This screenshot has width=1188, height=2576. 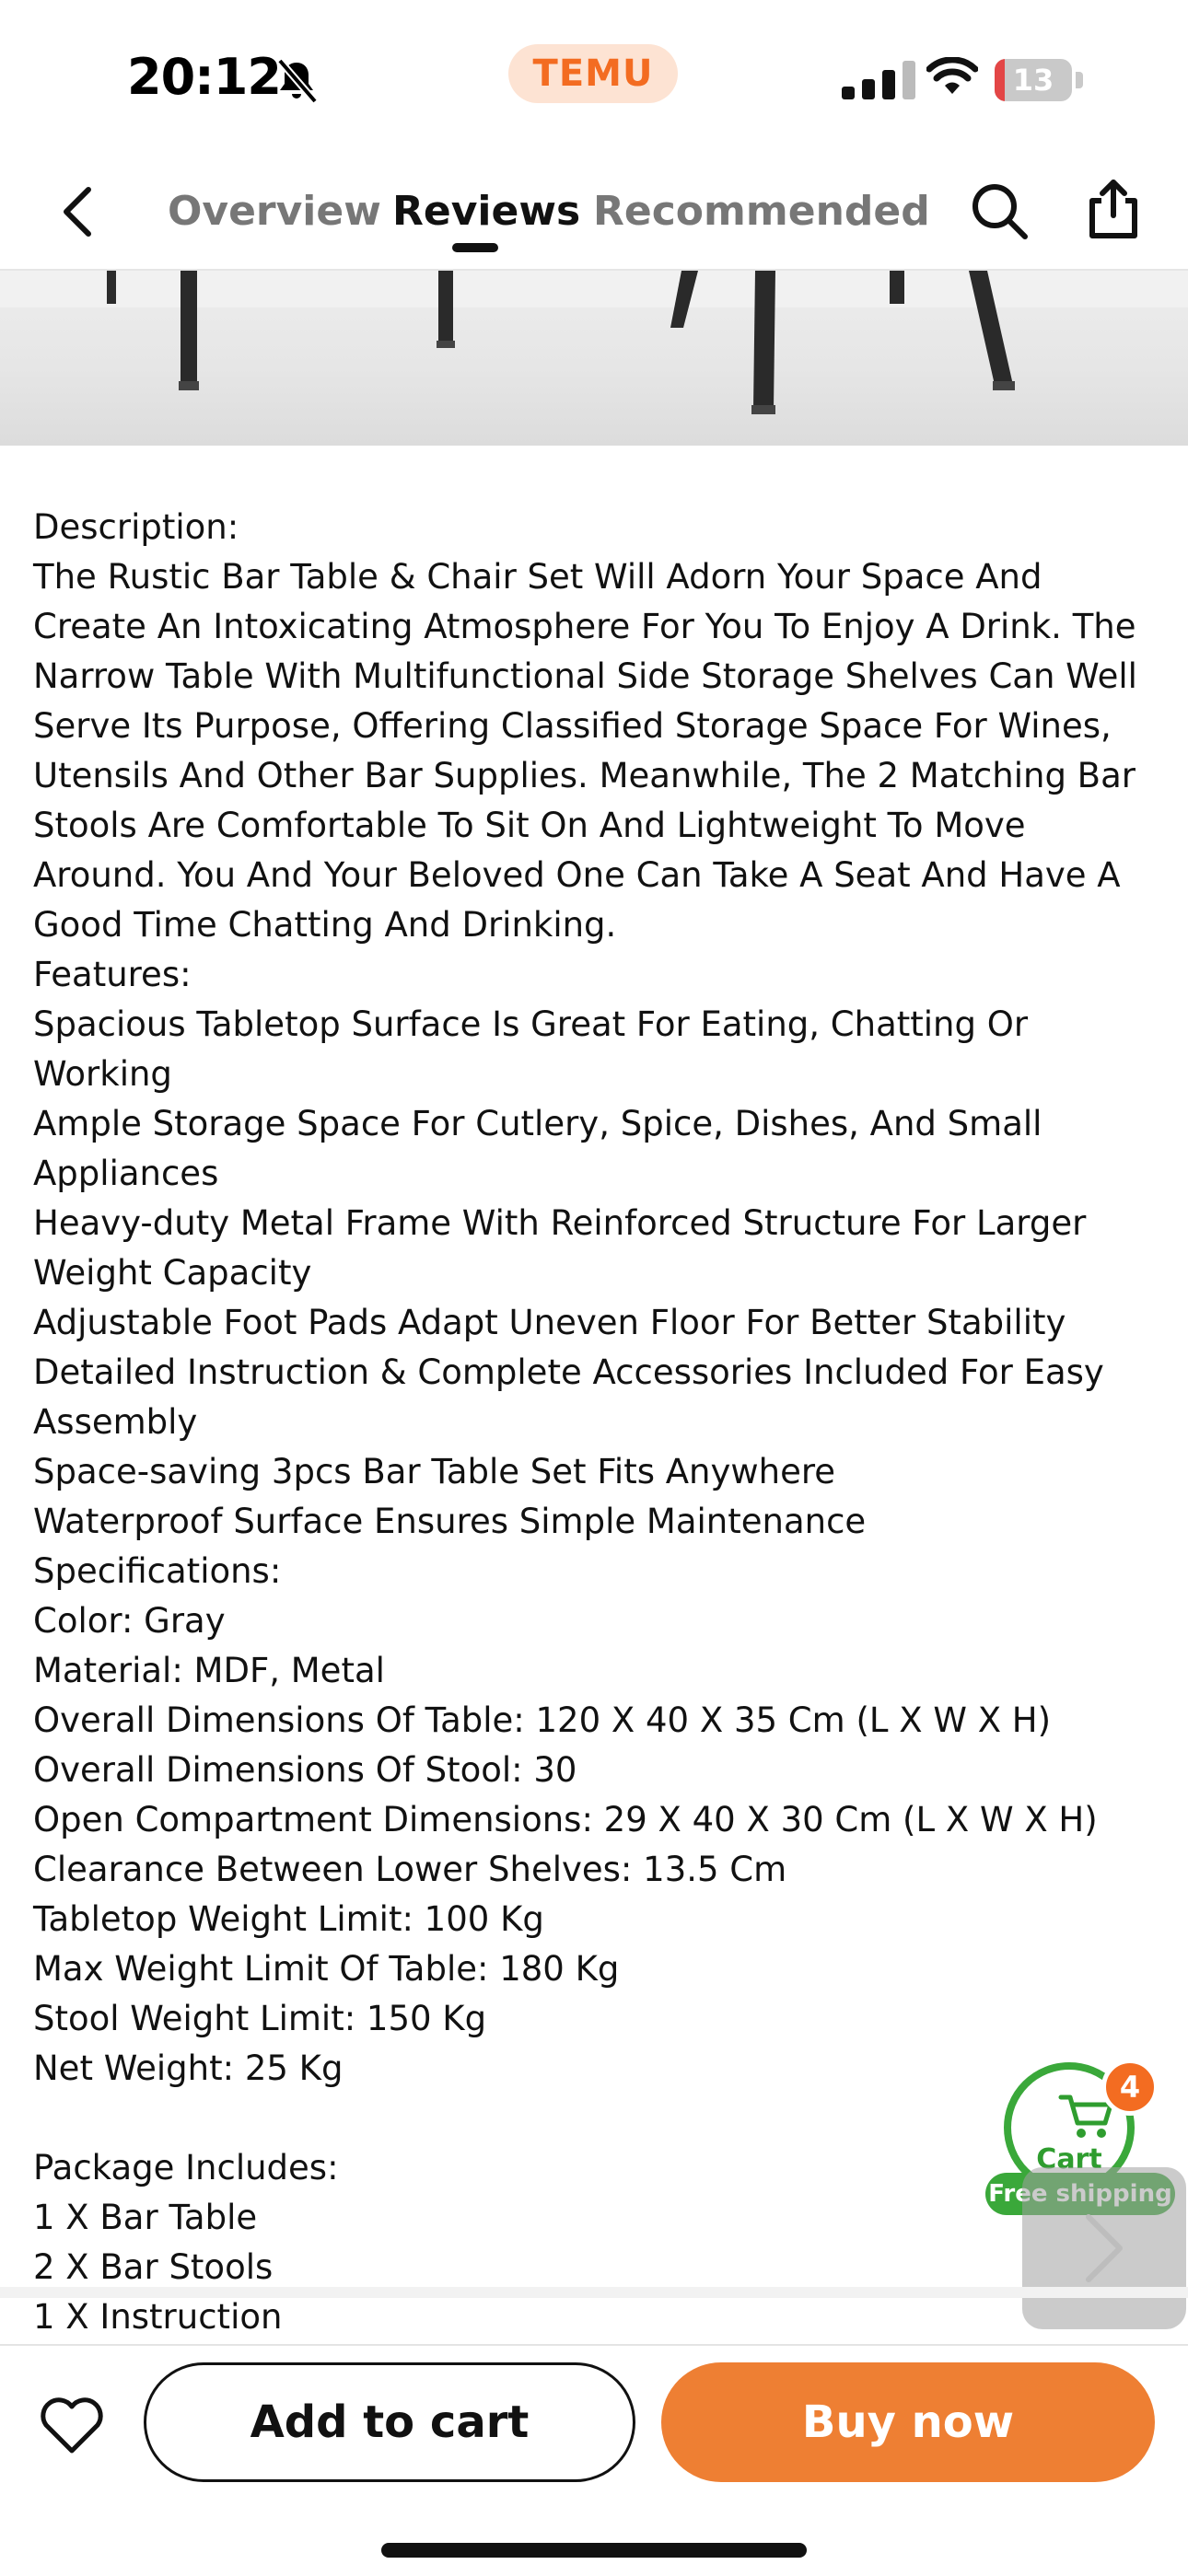 I want to click on tab-reviews: Reviews, so click(x=486, y=211).